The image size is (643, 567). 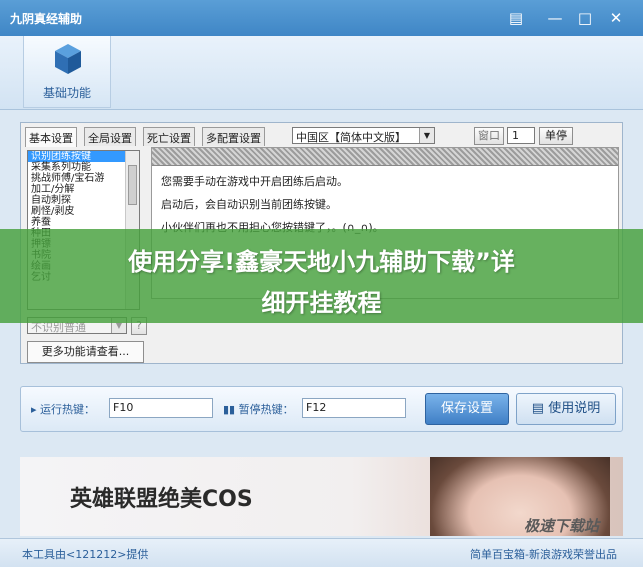 What do you see at coordinates (36, 409) in the screenshot?
I see `play-icon: ▸` at bounding box center [36, 409].